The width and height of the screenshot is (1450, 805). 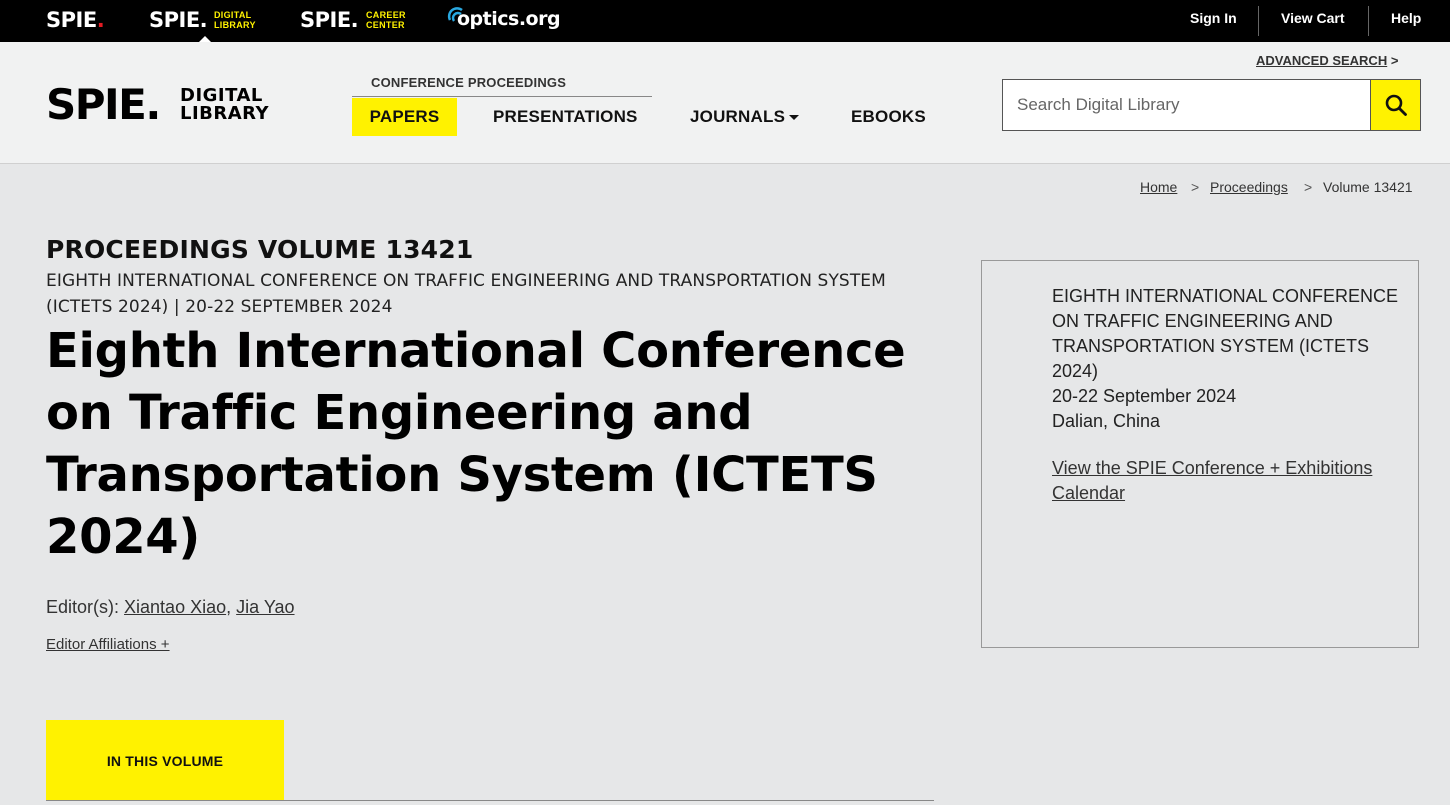 I want to click on advanced-search-label: ADVANCED SEARCH, so click(x=1322, y=60).